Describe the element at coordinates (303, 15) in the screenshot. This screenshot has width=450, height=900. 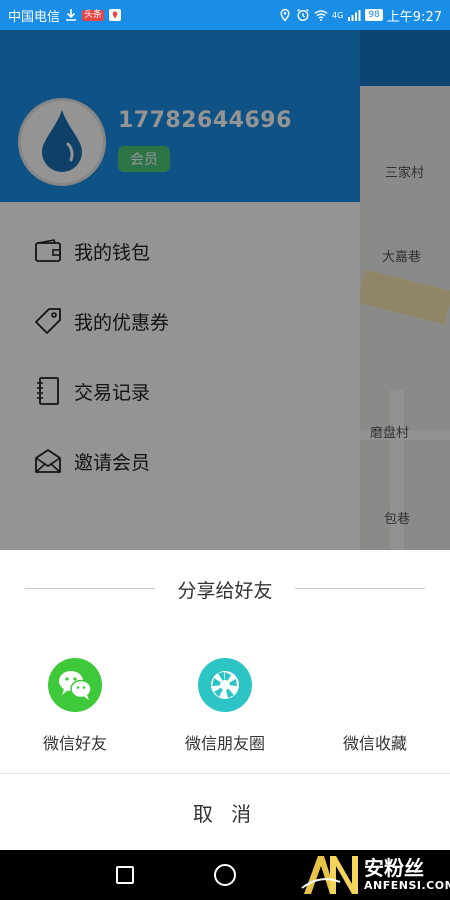
I see `alarm-icon` at that location.